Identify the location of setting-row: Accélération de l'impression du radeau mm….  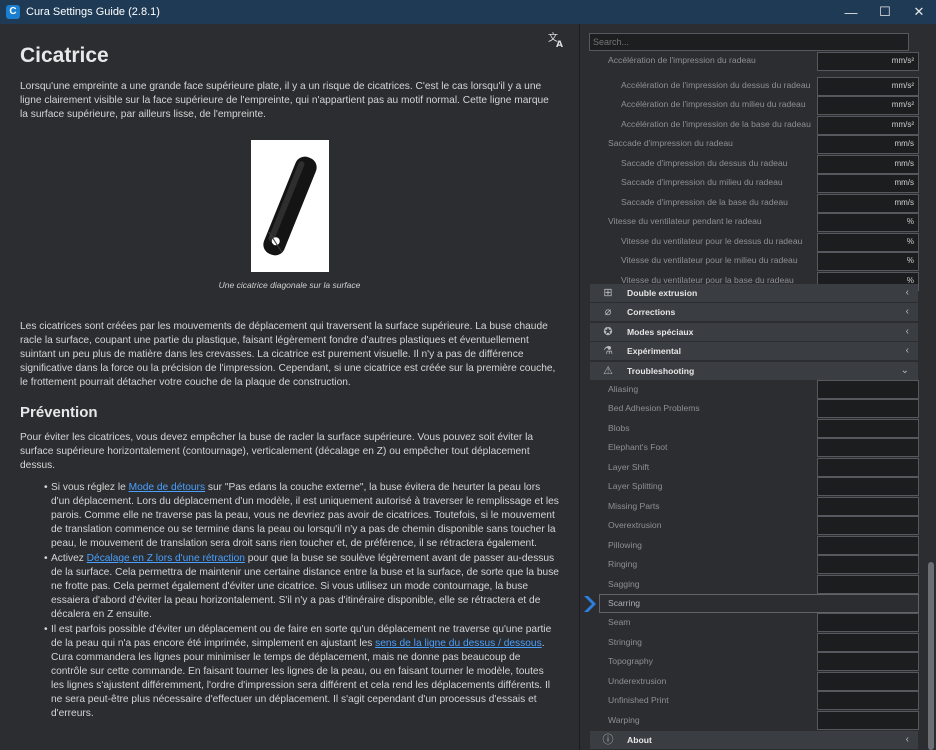
(751, 61).